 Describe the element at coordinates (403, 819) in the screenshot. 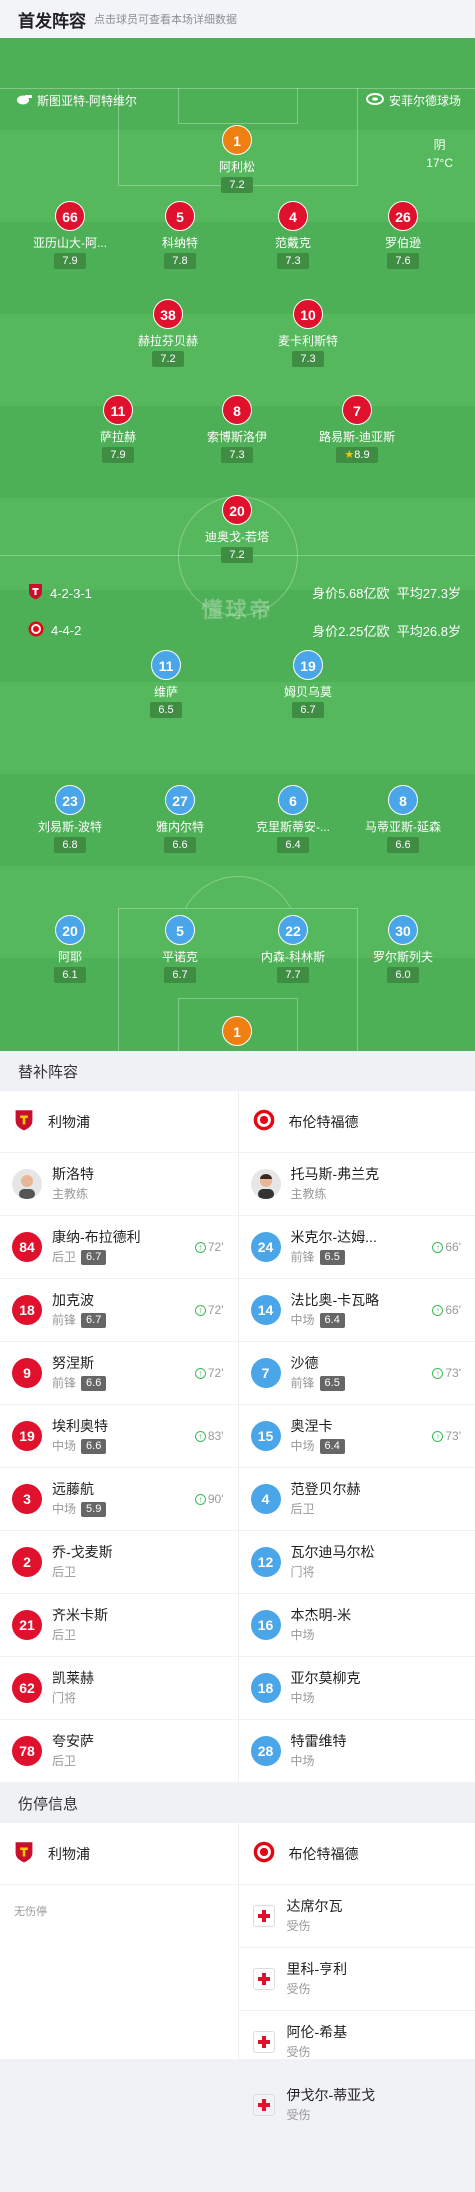

I see `player-away: 8 马蒂亚斯-延森 6.6` at that location.